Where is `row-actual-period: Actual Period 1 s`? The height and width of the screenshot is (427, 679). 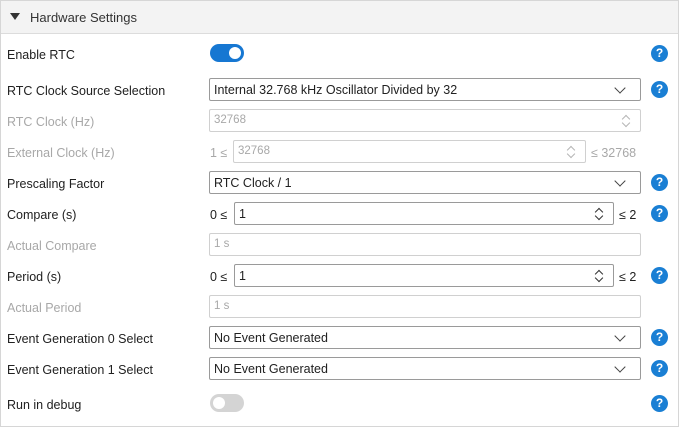
row-actual-period: Actual Period 1 s is located at coordinates (339, 308).